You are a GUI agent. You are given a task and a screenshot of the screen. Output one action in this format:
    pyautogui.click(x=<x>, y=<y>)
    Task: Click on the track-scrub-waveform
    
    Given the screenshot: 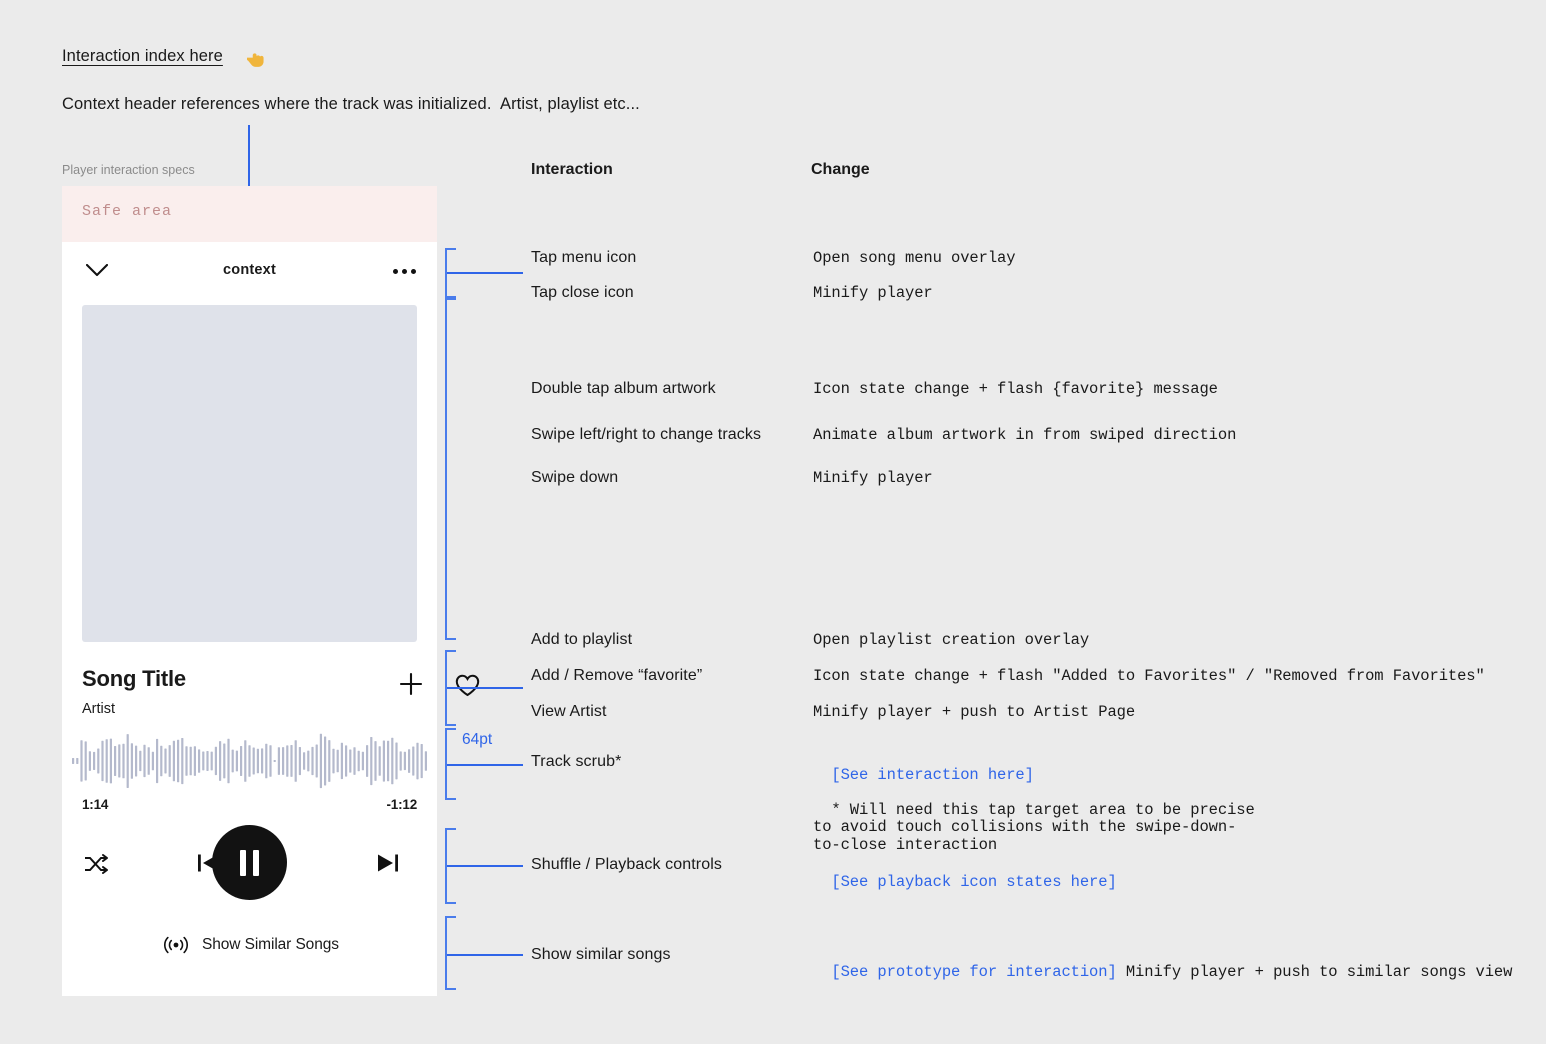 What is the action you would take?
    pyautogui.click(x=249, y=761)
    